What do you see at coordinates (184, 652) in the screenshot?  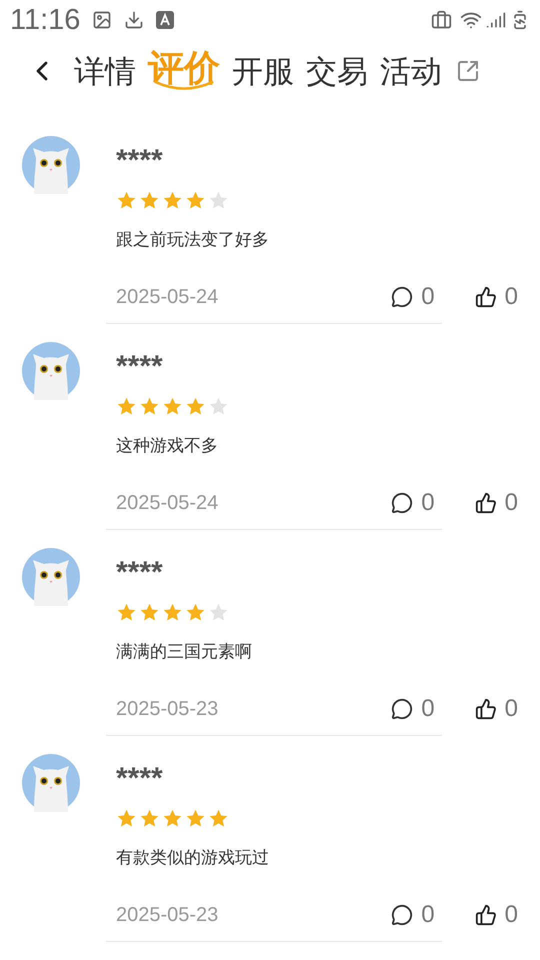 I see `review-text: 满满的三国元素啊` at bounding box center [184, 652].